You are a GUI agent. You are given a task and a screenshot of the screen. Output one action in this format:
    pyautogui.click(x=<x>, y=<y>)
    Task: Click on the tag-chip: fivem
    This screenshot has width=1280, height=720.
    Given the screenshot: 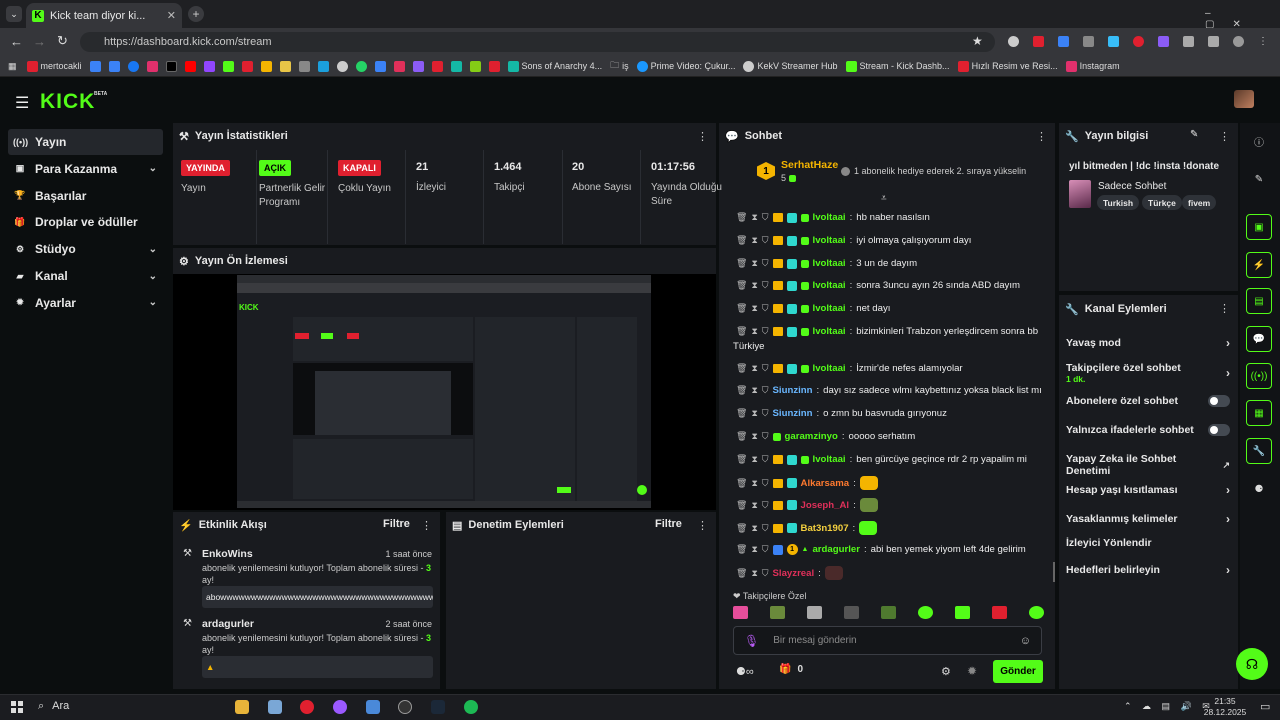 What is the action you would take?
    pyautogui.click(x=1199, y=202)
    